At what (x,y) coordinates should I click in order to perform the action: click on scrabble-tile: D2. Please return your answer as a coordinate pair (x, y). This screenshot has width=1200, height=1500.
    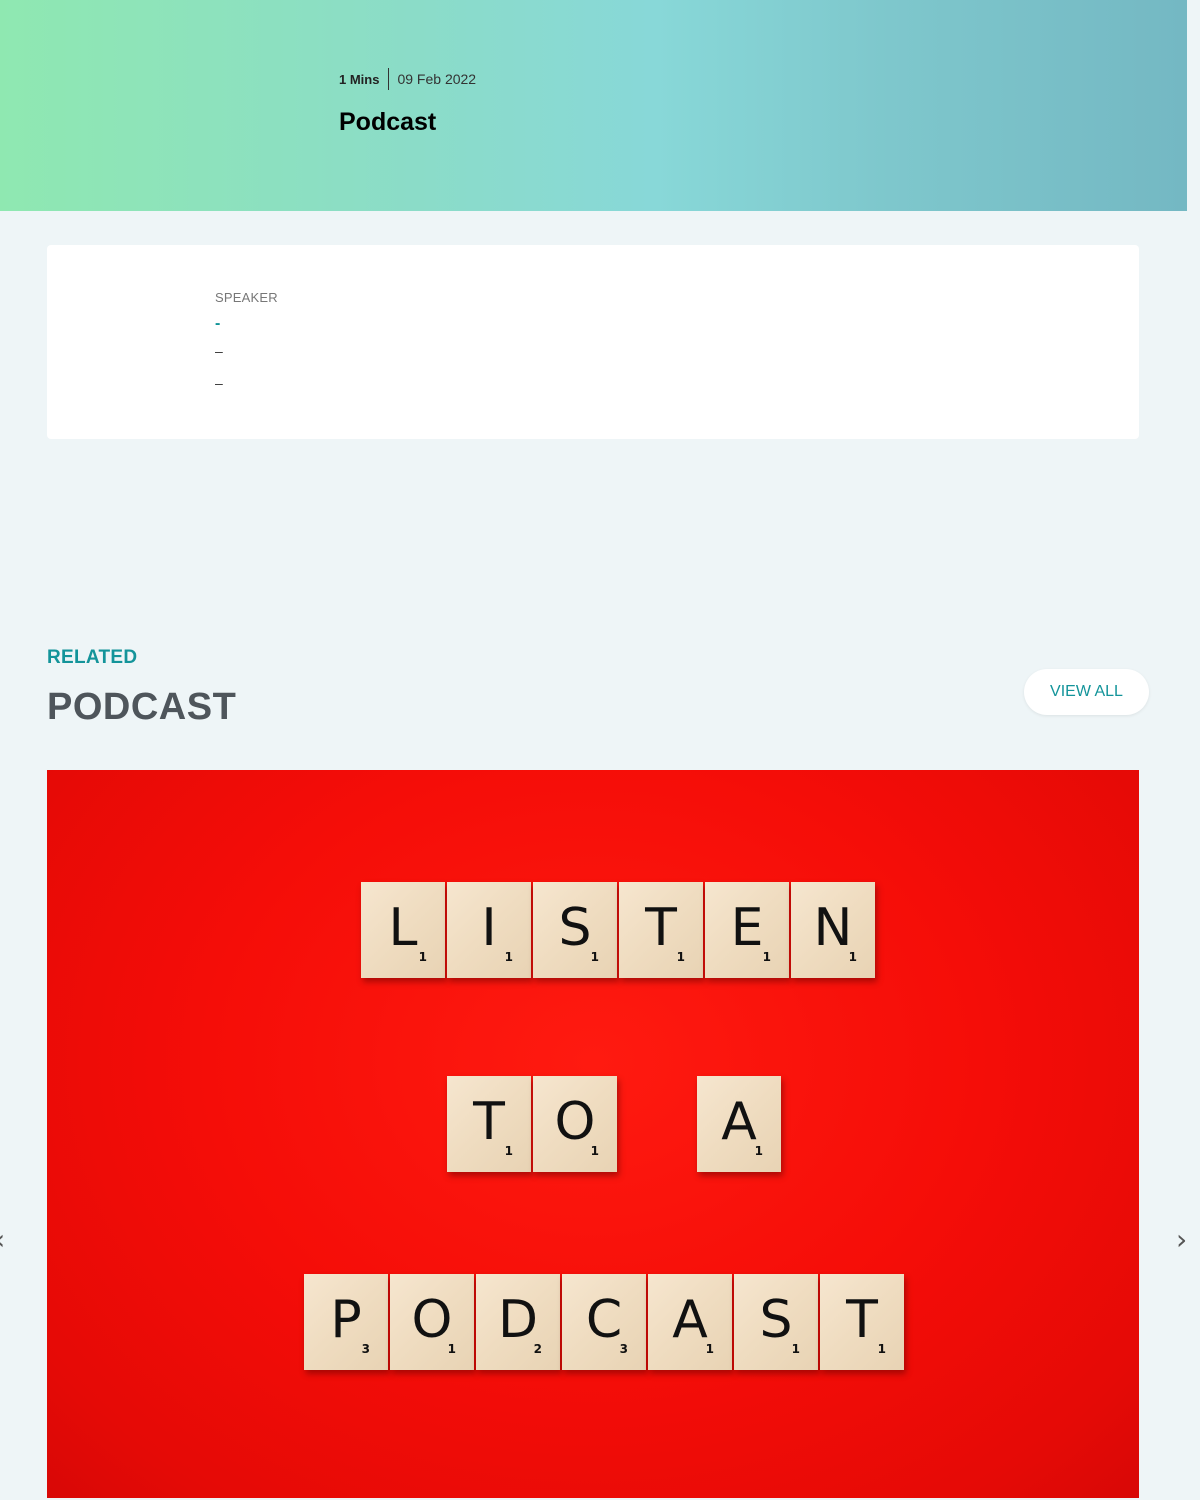
    Looking at the image, I should click on (518, 1322).